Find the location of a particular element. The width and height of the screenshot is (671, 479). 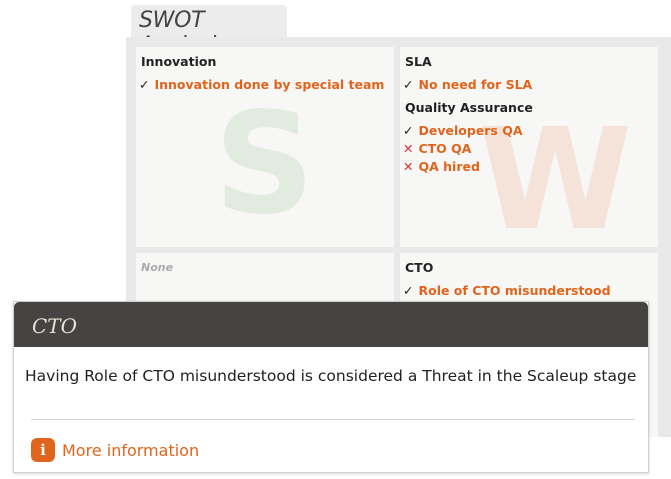

strengths-category: Innovation is located at coordinates (179, 61).